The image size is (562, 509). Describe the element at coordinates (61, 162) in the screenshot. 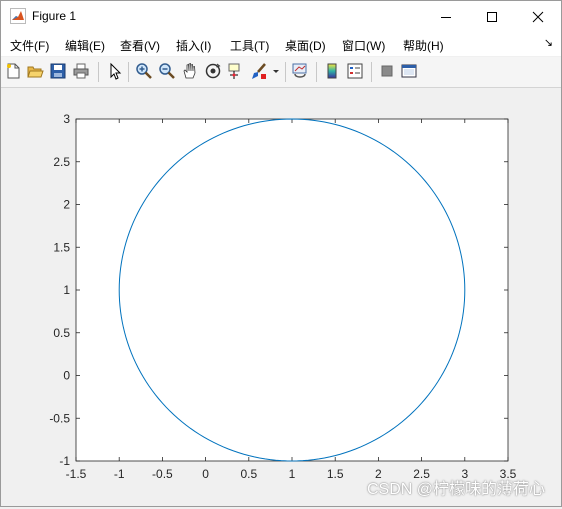

I see `y-tick-label: 2.5` at that location.